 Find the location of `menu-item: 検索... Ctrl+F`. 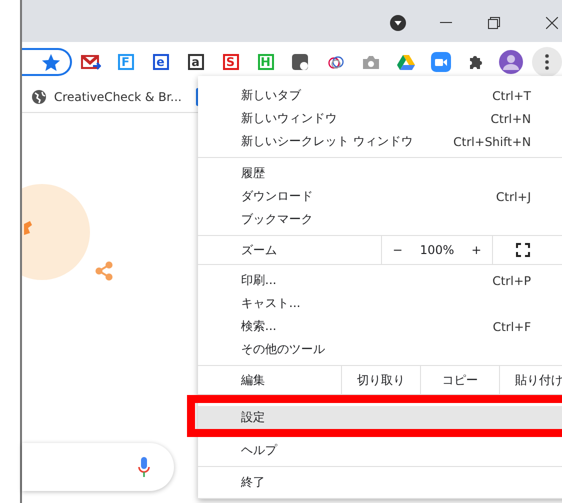

menu-item: 検索... Ctrl+F is located at coordinates (380, 326).